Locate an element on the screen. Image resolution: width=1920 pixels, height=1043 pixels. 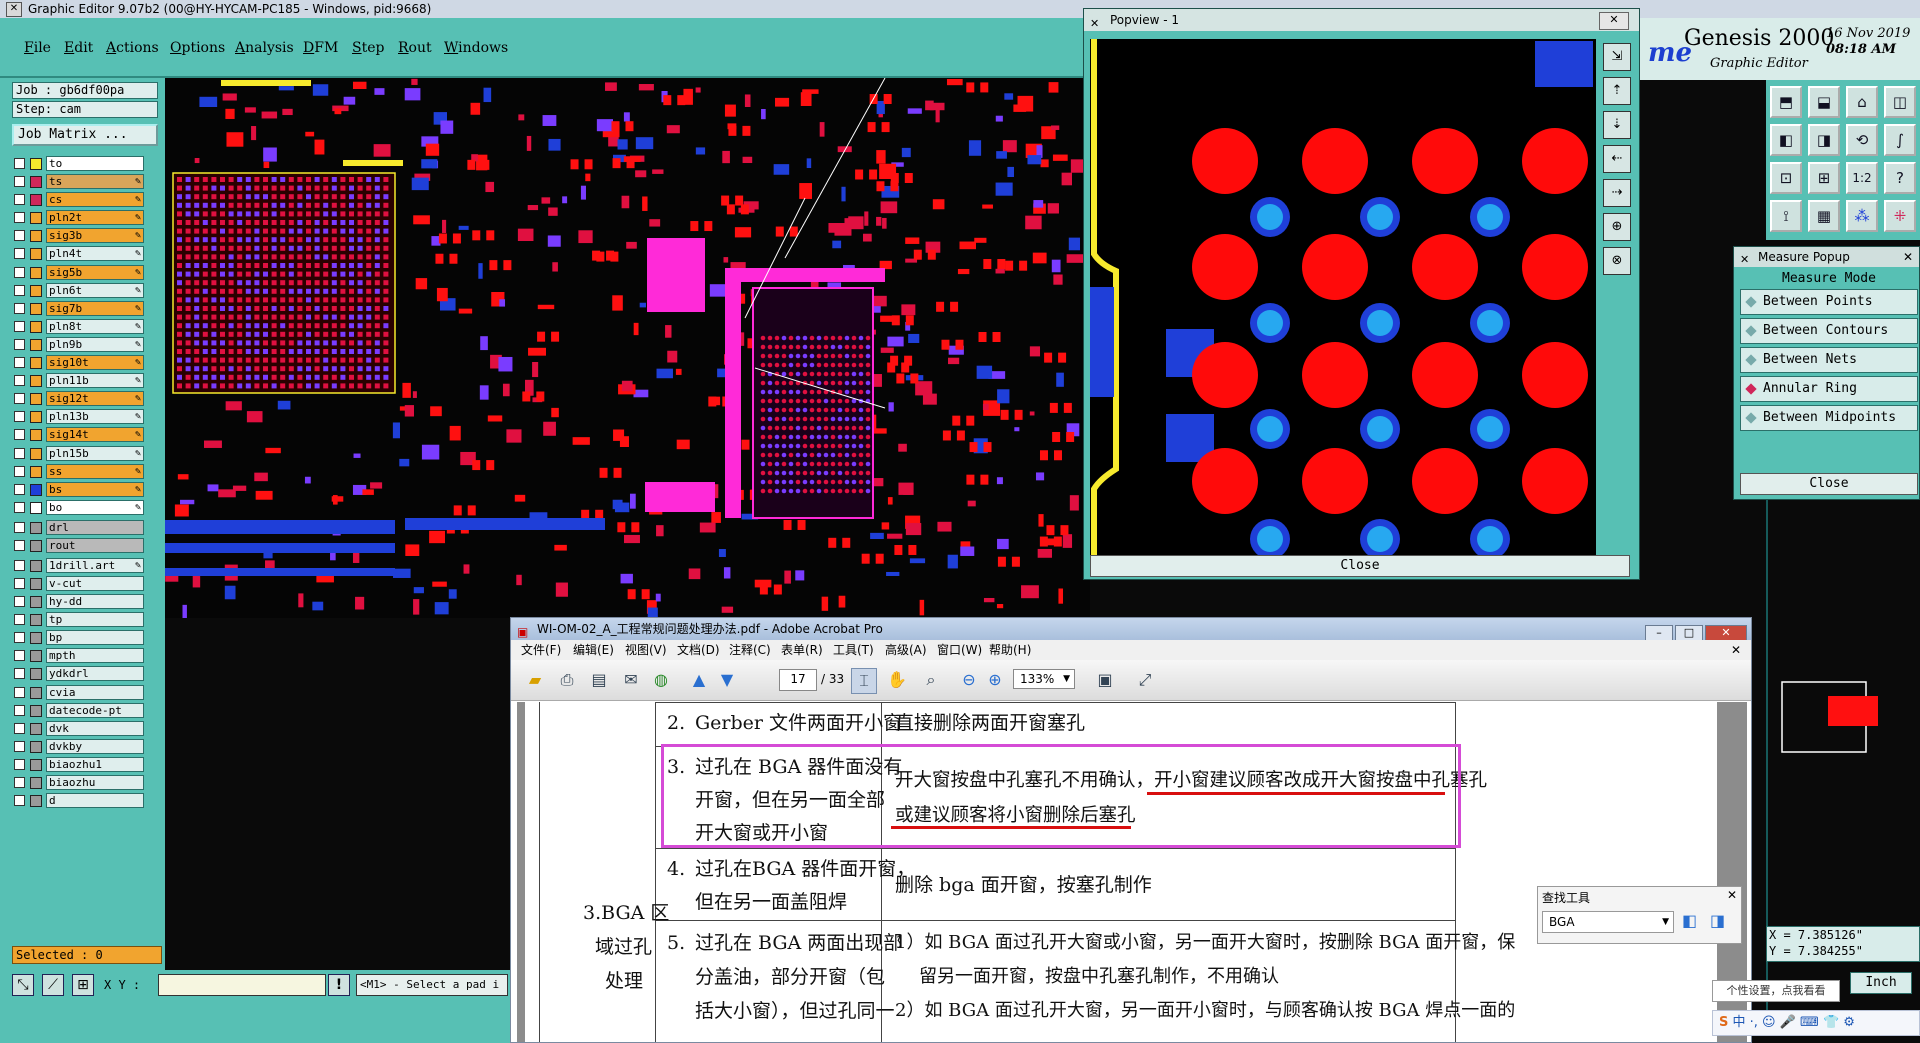
menu-view-cn: 视图(V) is located at coordinates (646, 650).